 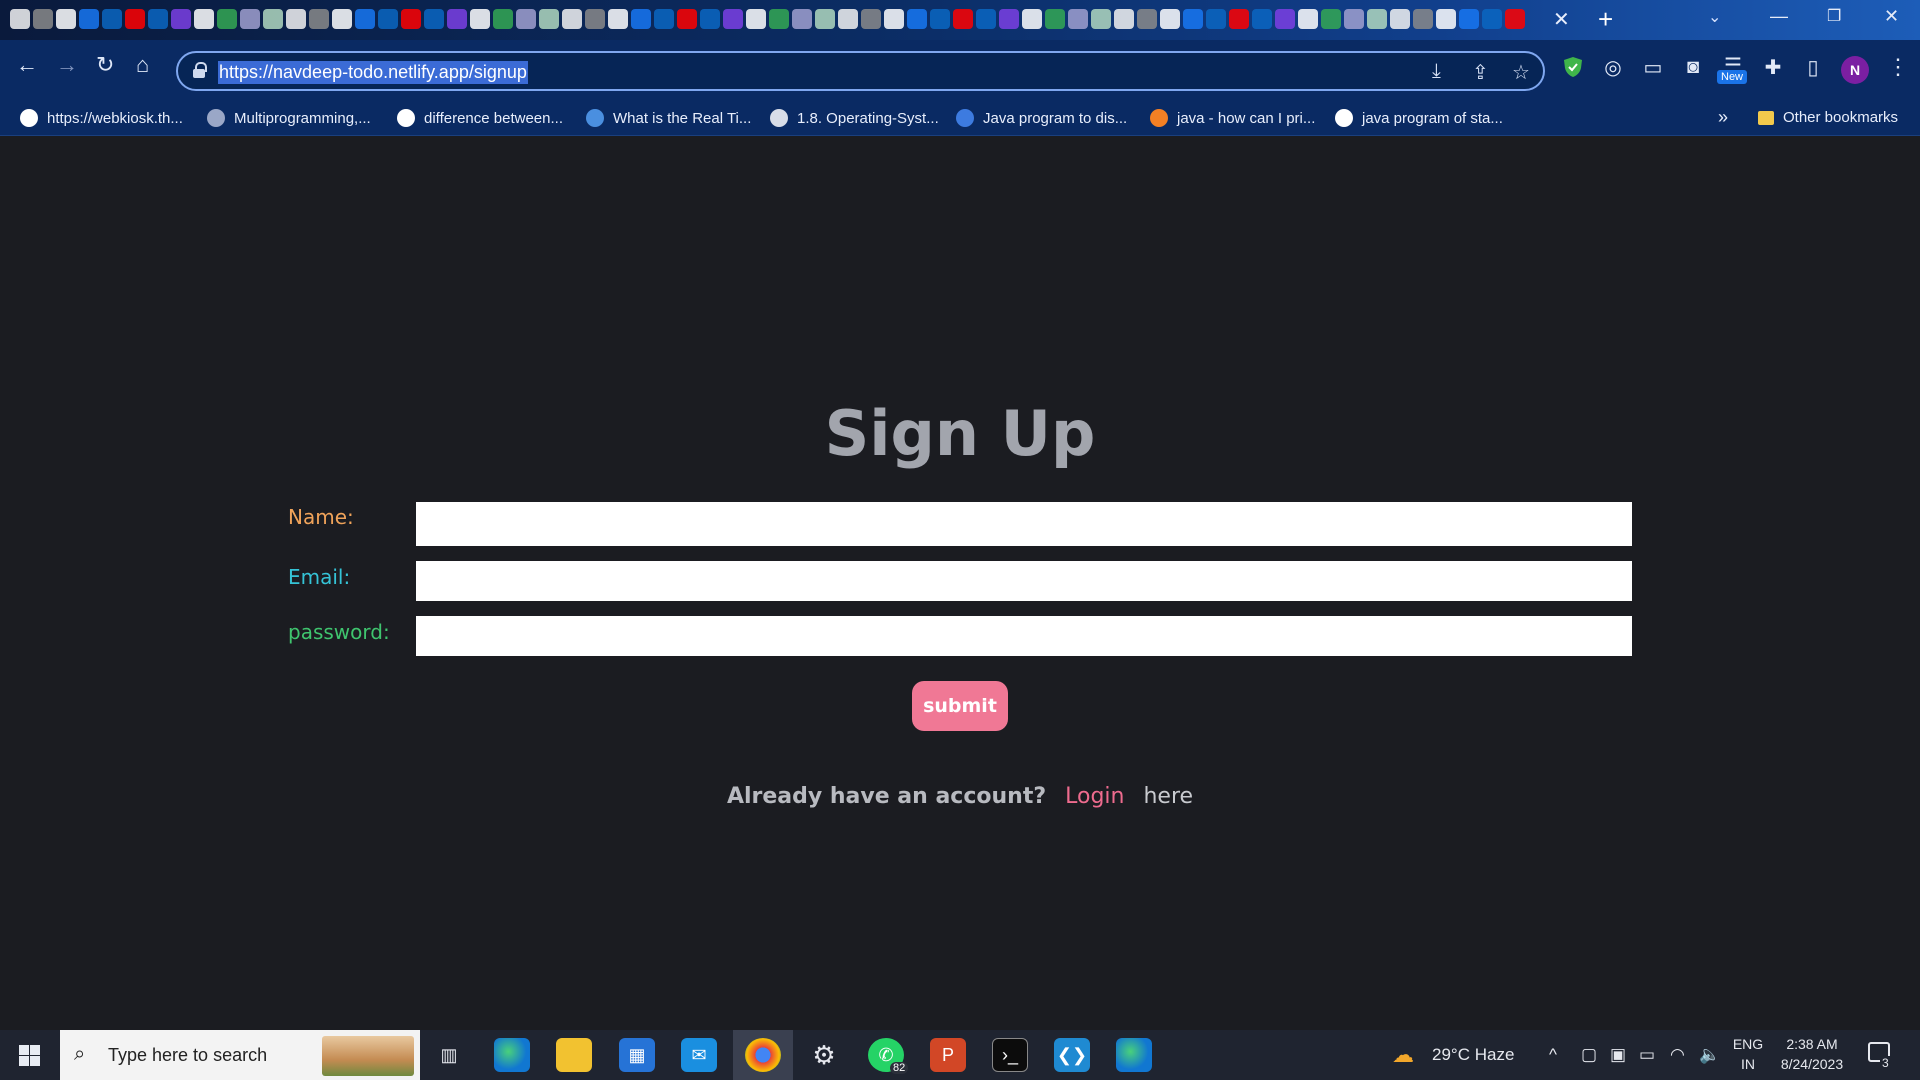 I want to click on share-icon: ⇪, so click(x=1480, y=72).